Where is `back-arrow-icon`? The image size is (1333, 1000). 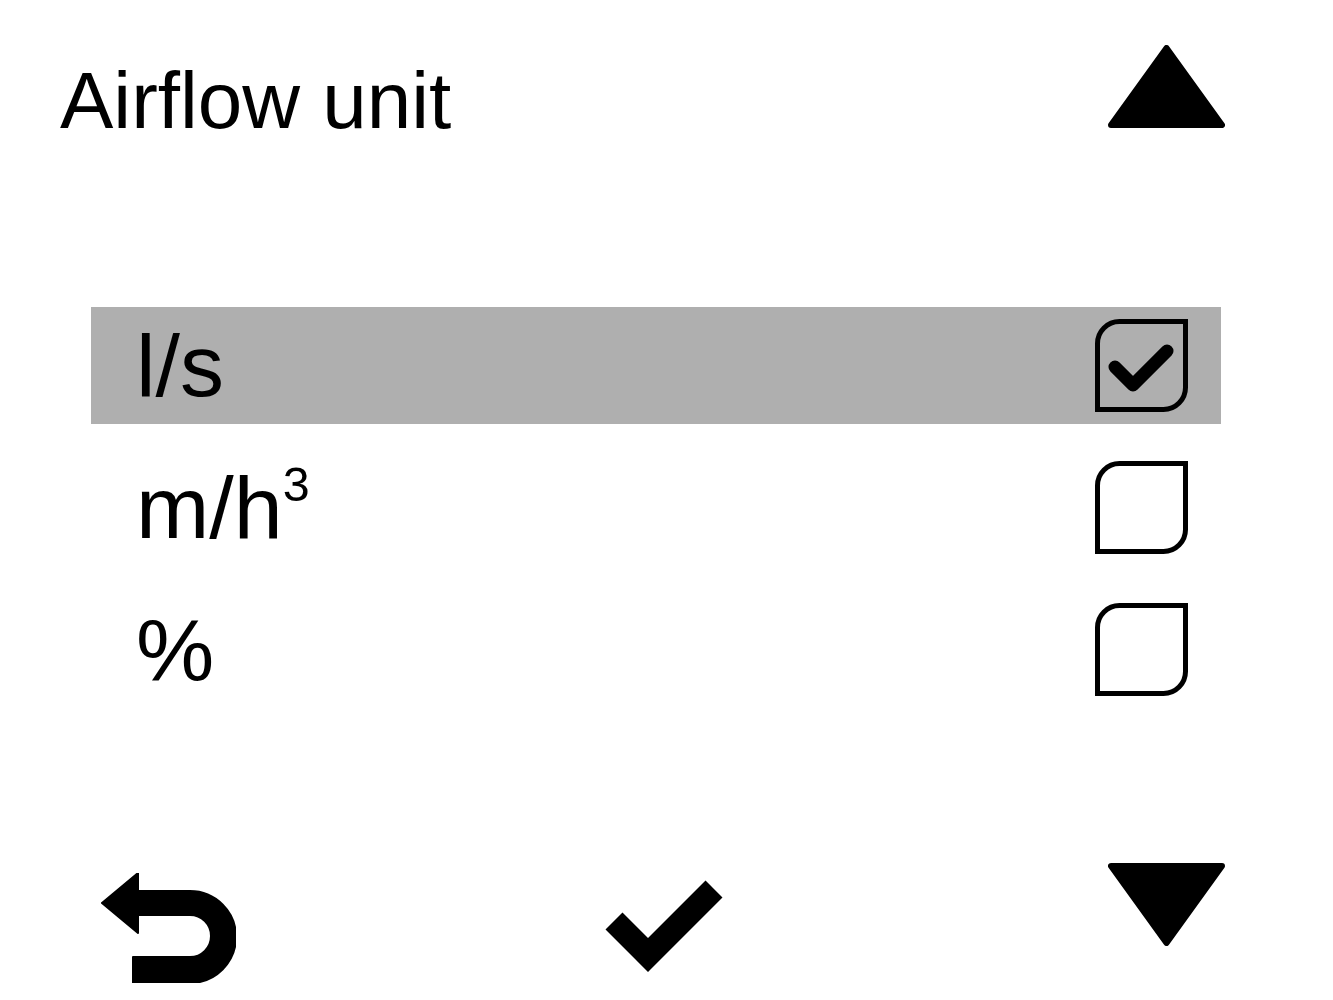 back-arrow-icon is located at coordinates (168, 928).